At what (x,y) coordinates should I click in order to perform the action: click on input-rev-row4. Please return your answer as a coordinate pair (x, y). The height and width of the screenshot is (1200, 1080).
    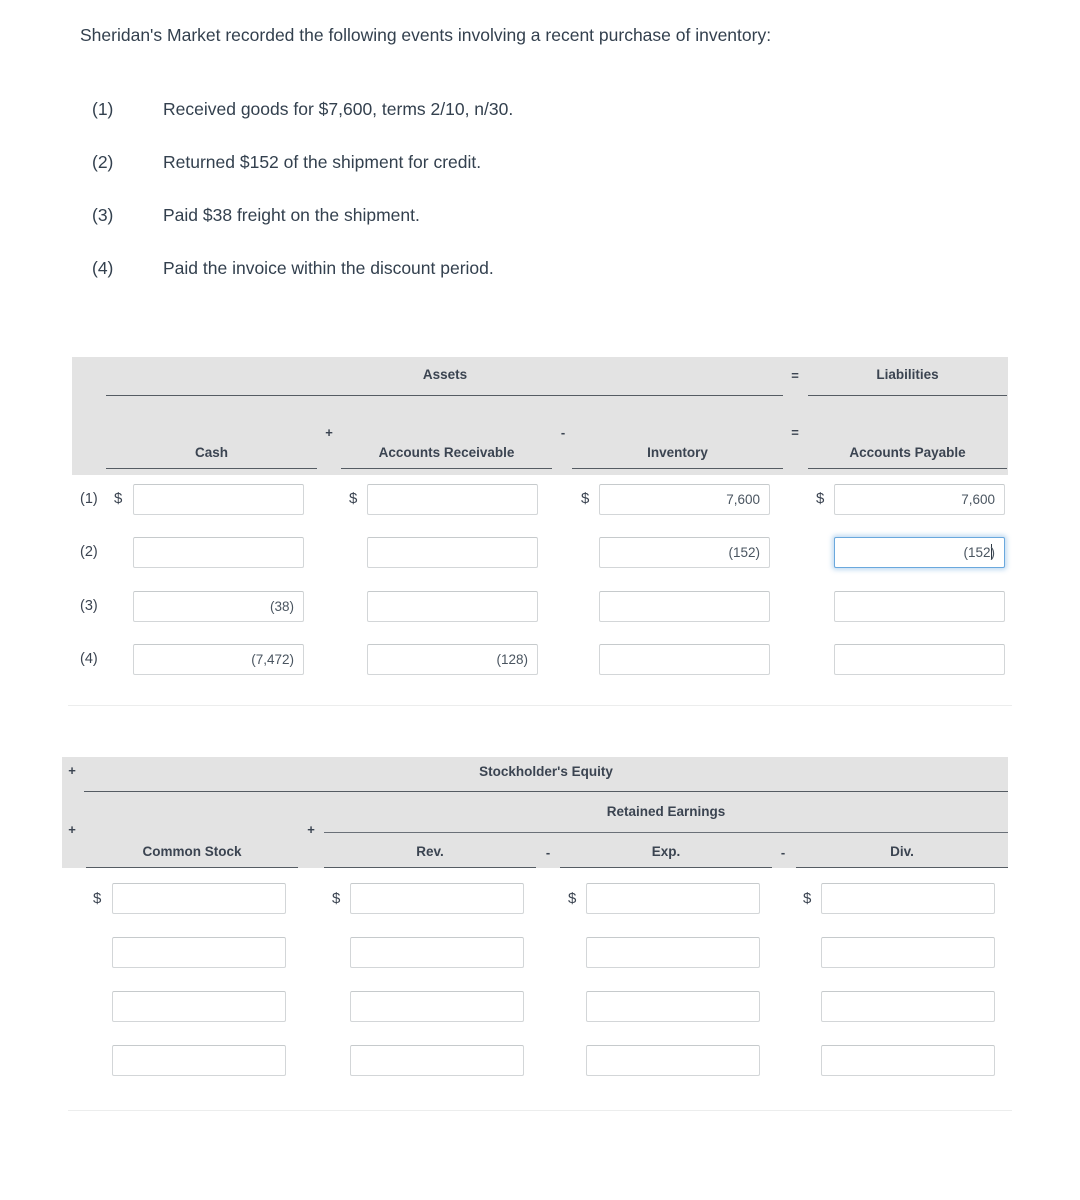
    Looking at the image, I should click on (437, 1060).